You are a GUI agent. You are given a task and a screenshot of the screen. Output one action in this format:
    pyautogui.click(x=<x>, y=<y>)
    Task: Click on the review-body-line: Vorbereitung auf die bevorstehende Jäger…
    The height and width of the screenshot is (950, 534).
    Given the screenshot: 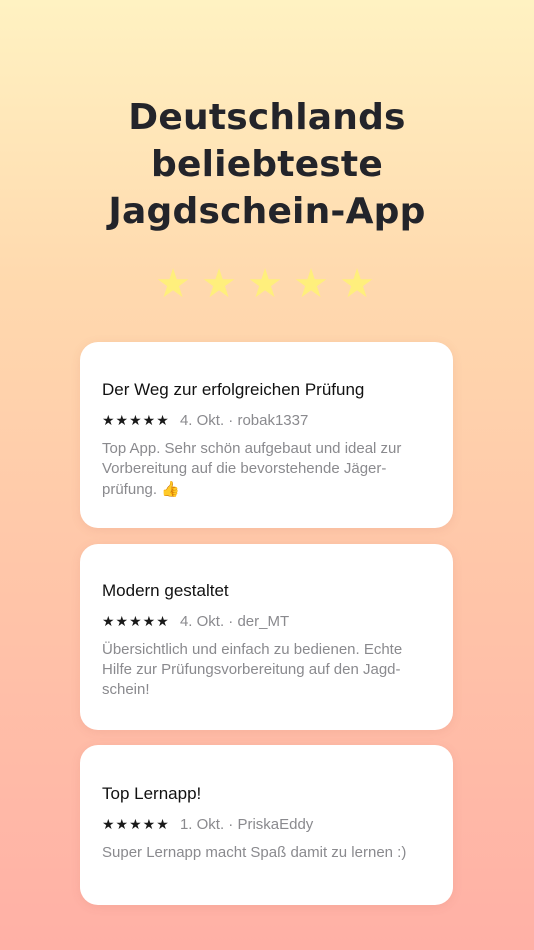 What is the action you would take?
    pyautogui.click(x=244, y=468)
    